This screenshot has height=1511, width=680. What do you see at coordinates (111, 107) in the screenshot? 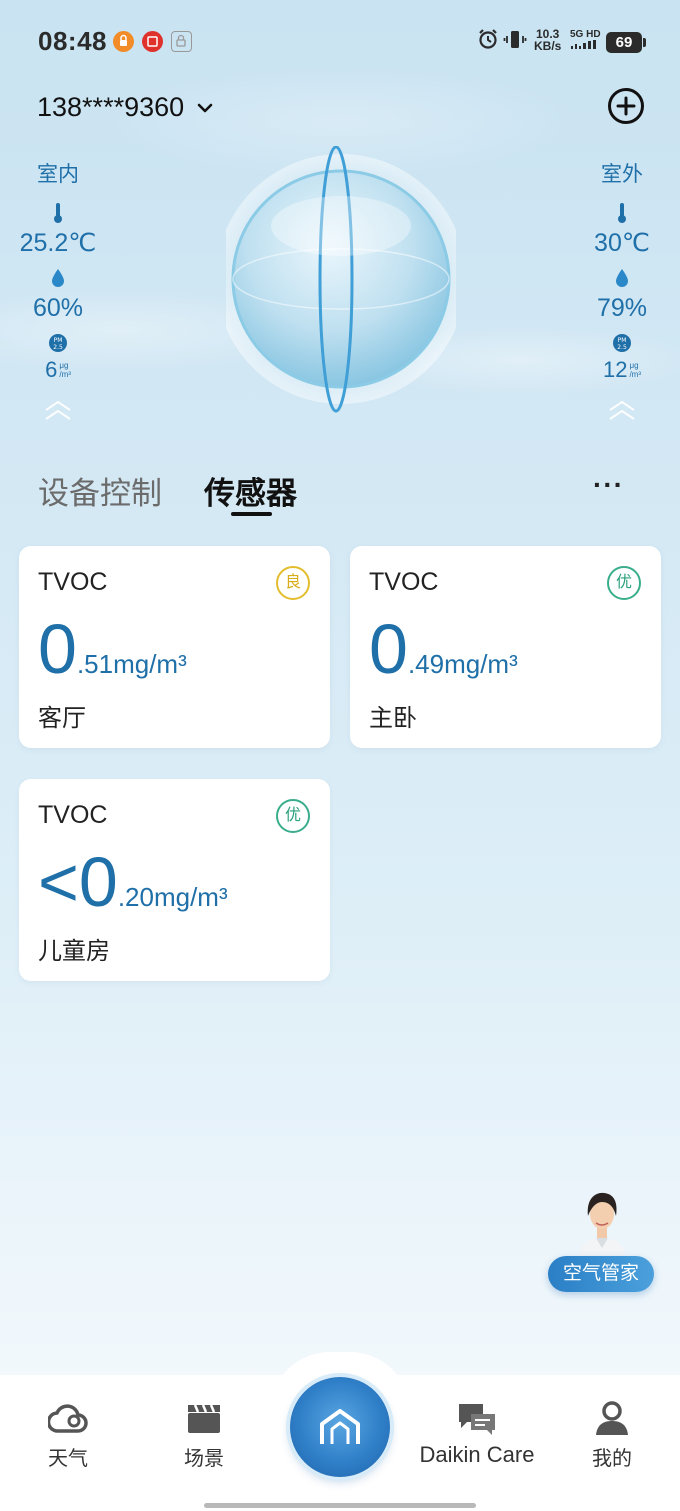
I see `account-number: 138****9360` at bounding box center [111, 107].